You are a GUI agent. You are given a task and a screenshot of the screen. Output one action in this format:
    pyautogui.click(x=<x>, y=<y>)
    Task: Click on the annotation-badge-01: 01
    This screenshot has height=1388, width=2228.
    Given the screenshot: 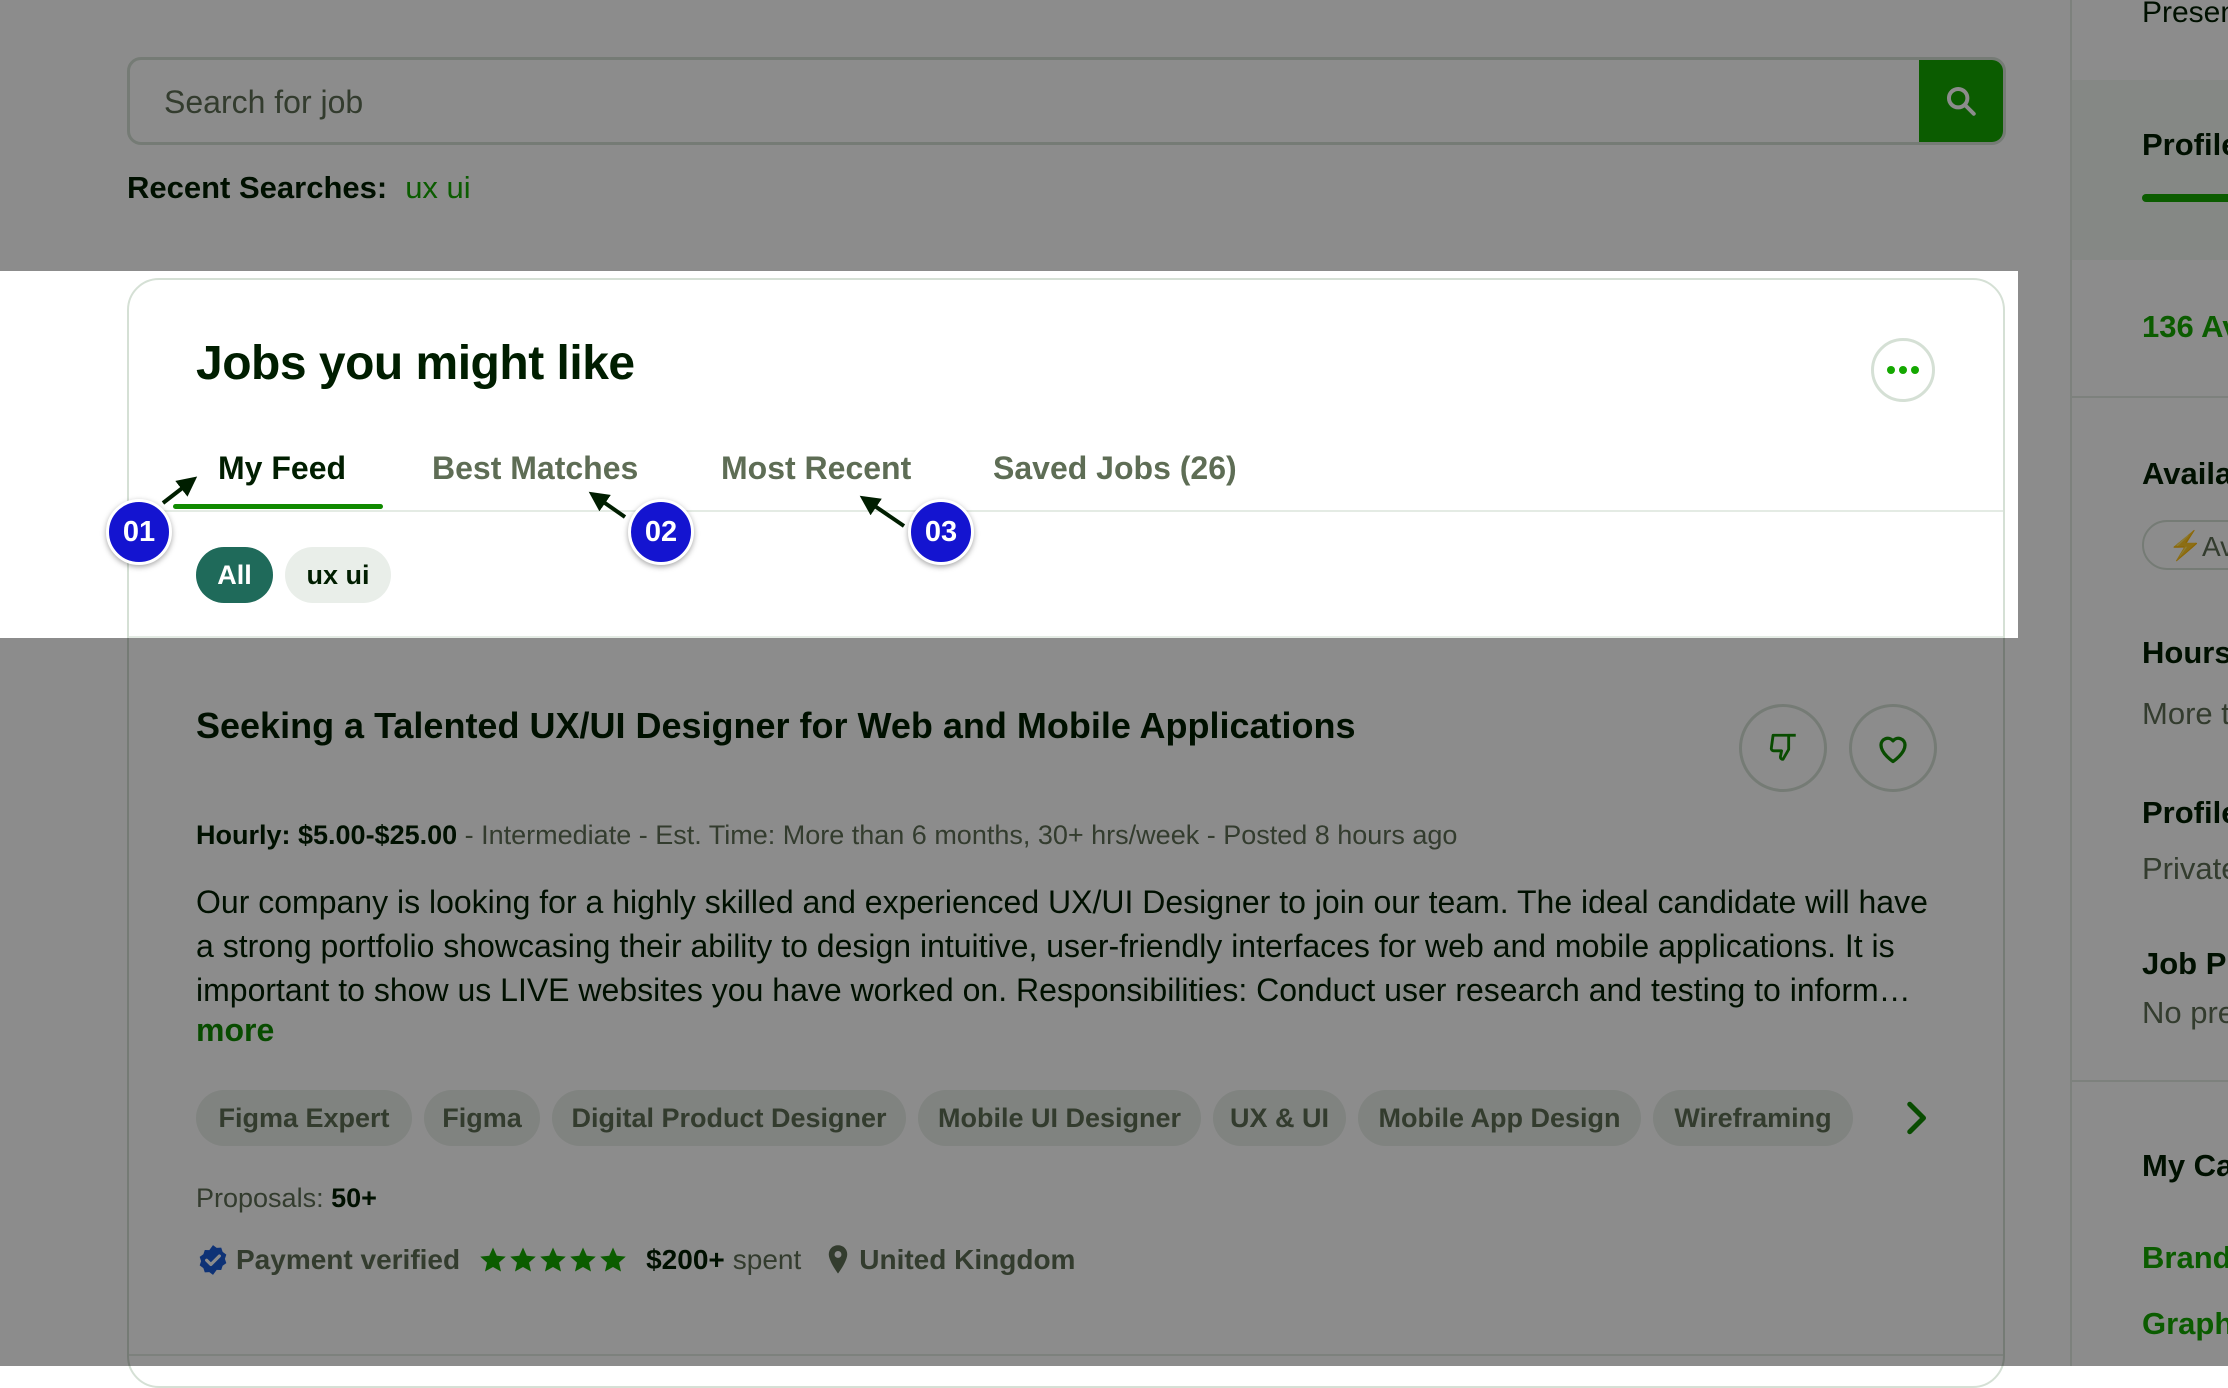 What is the action you would take?
    pyautogui.click(x=139, y=532)
    